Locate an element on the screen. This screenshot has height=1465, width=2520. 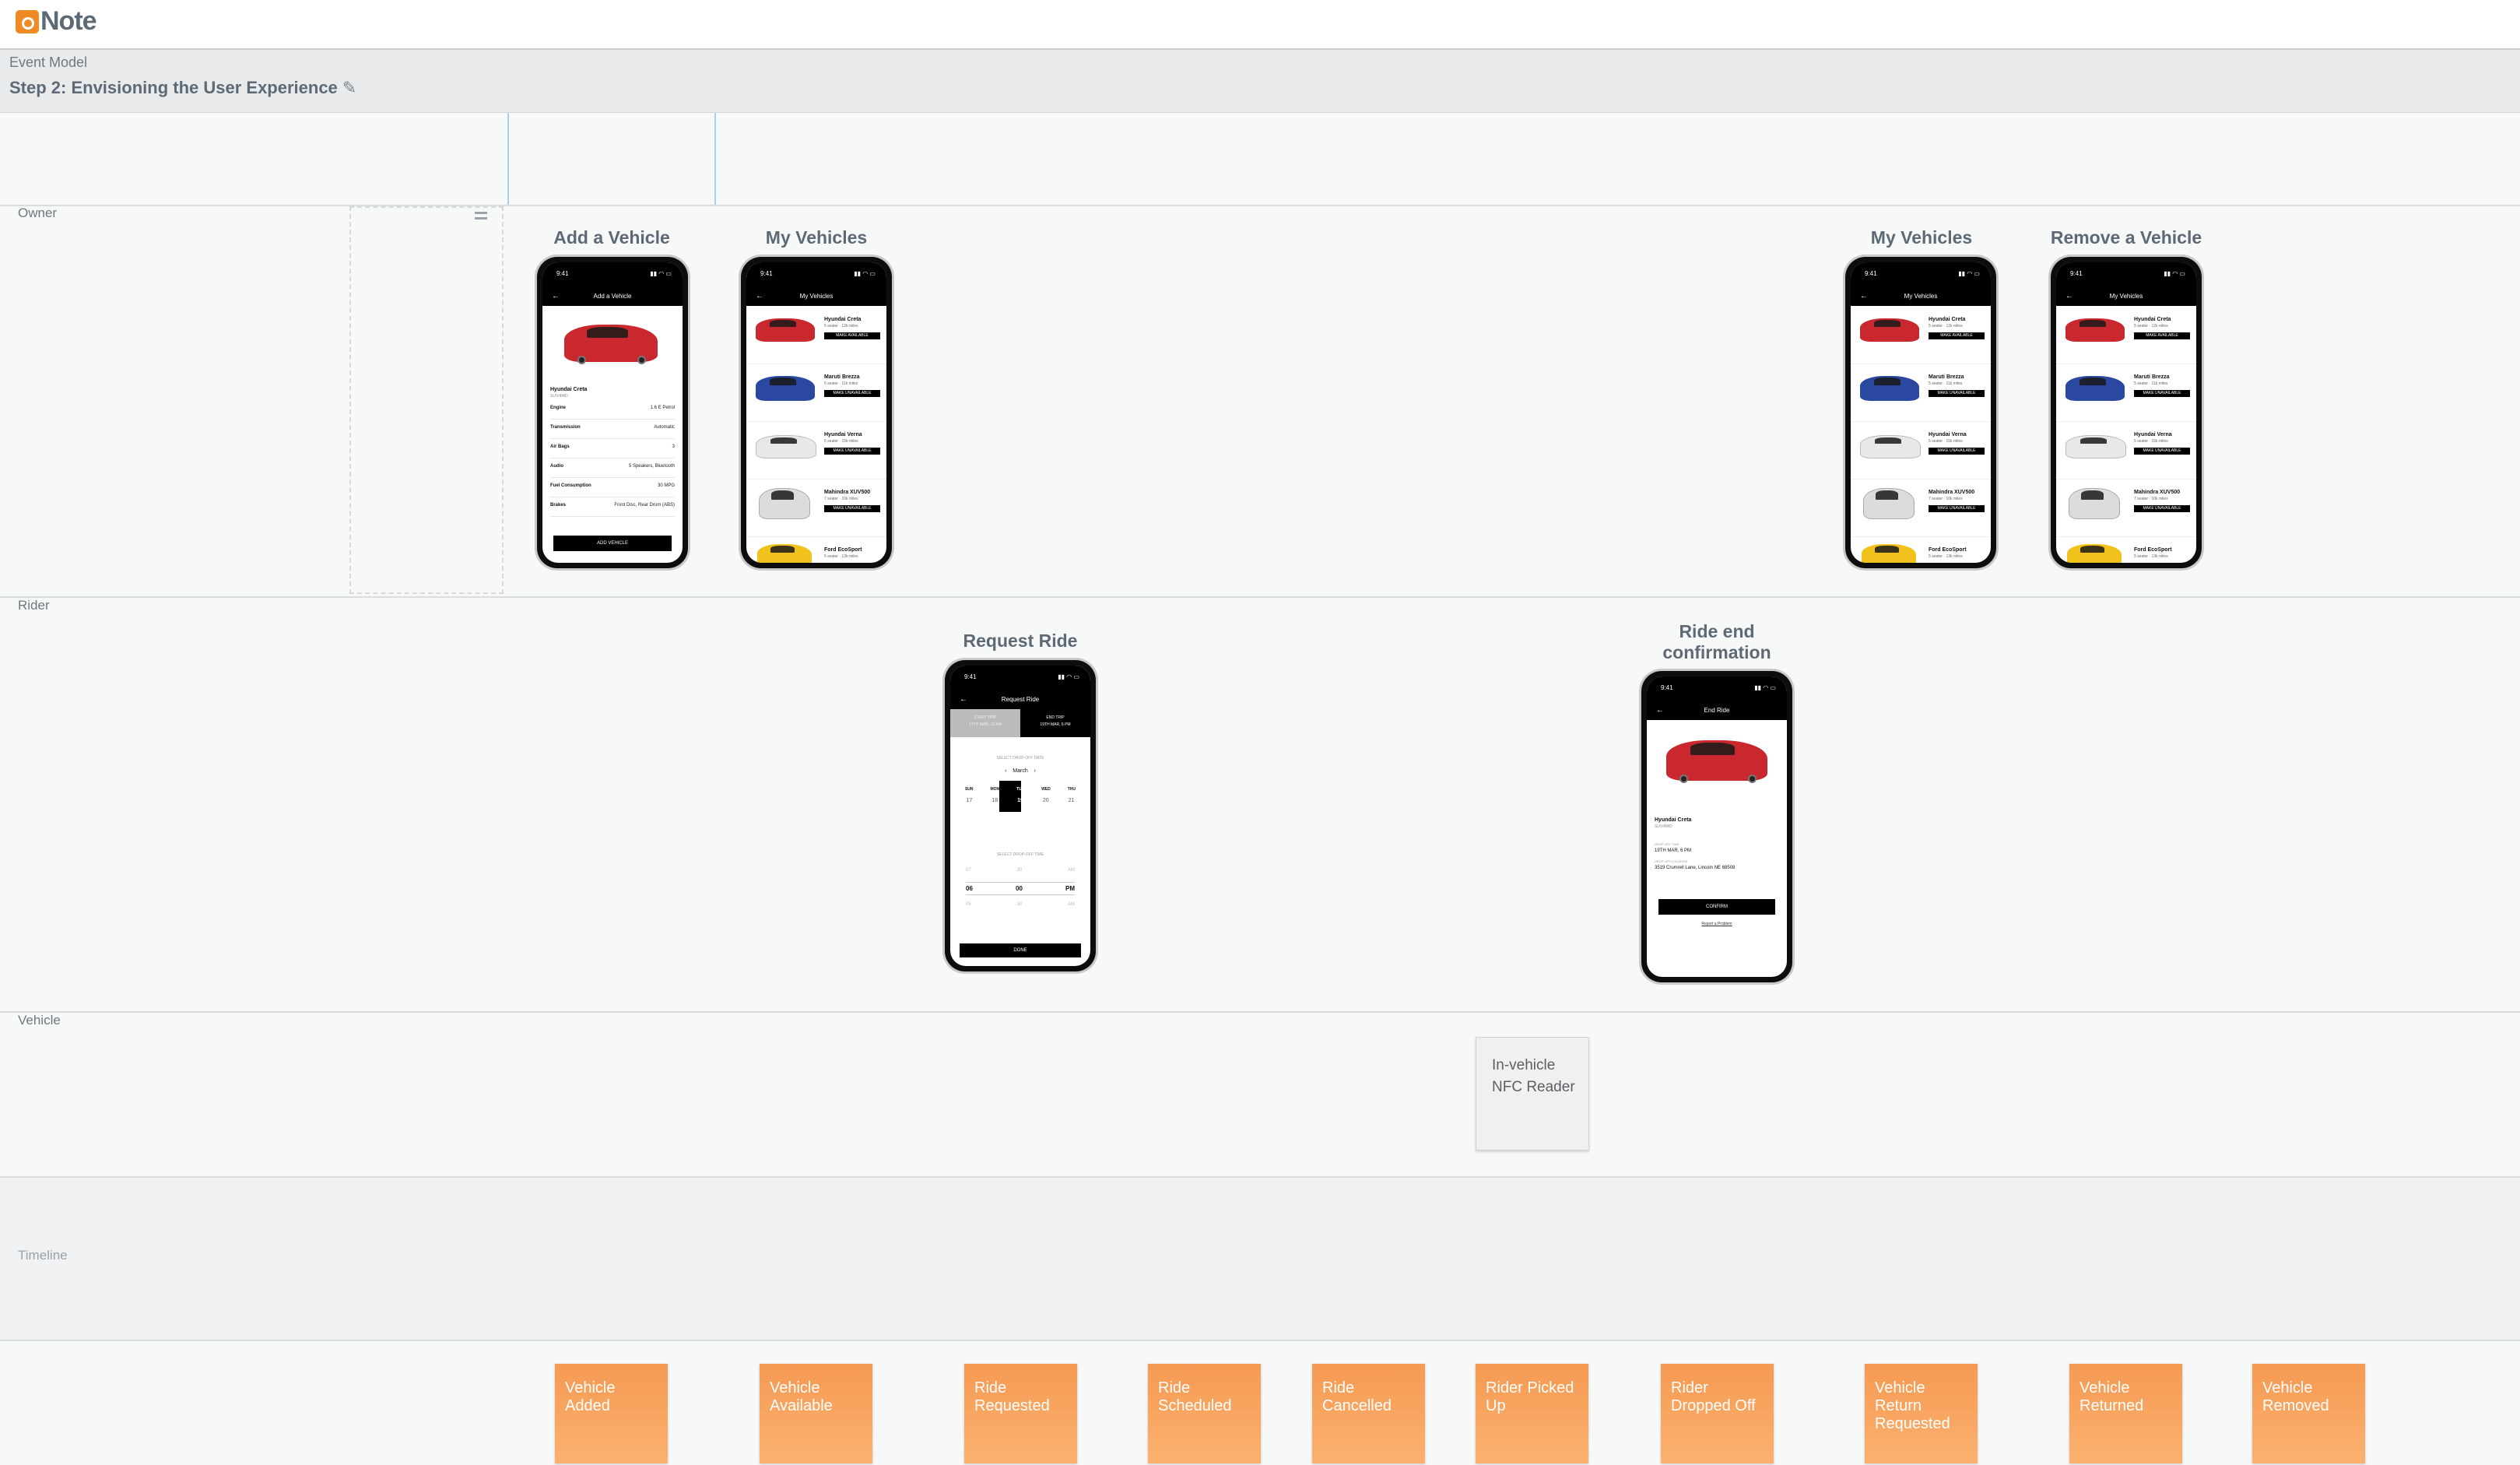
top-app-bar is located at coordinates (1260, 25).